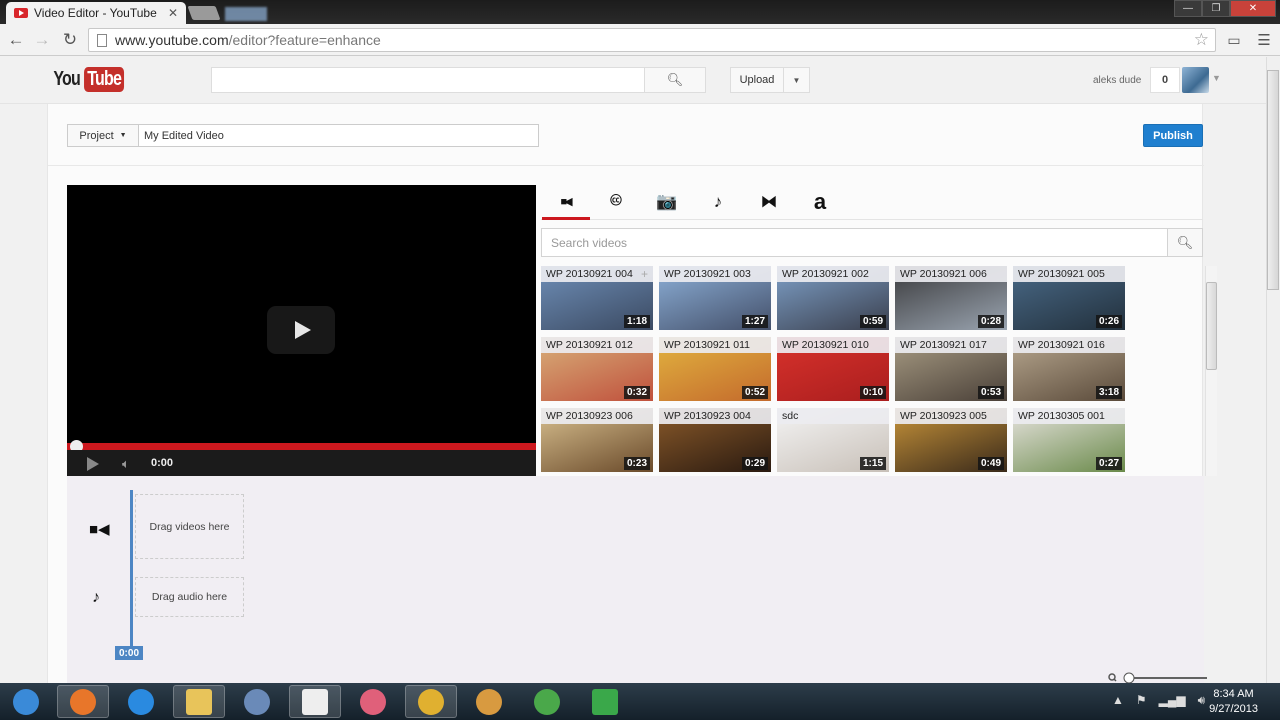 This screenshot has height=720, width=1280. Describe the element at coordinates (339, 135) in the screenshot. I see `project-name-input: My Edited Video` at that location.